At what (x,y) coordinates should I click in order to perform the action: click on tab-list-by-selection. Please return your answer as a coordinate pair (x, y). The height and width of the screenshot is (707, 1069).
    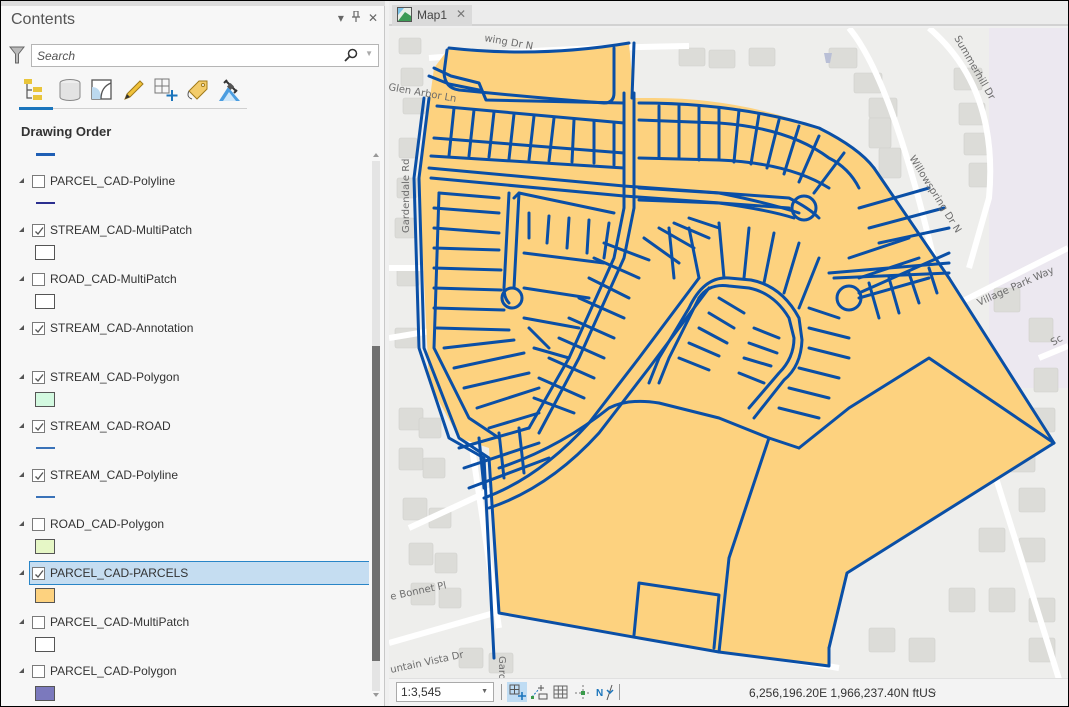
    Looking at the image, I should click on (102, 90).